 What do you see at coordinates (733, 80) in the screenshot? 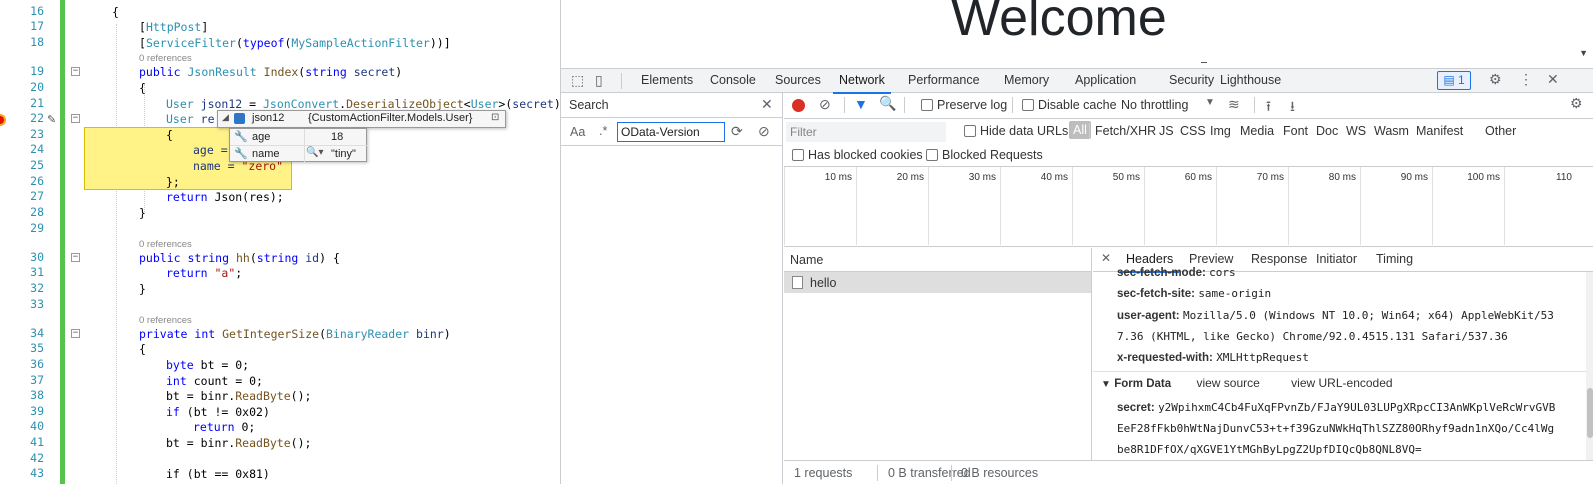
I see `tab-console: Console` at bounding box center [733, 80].